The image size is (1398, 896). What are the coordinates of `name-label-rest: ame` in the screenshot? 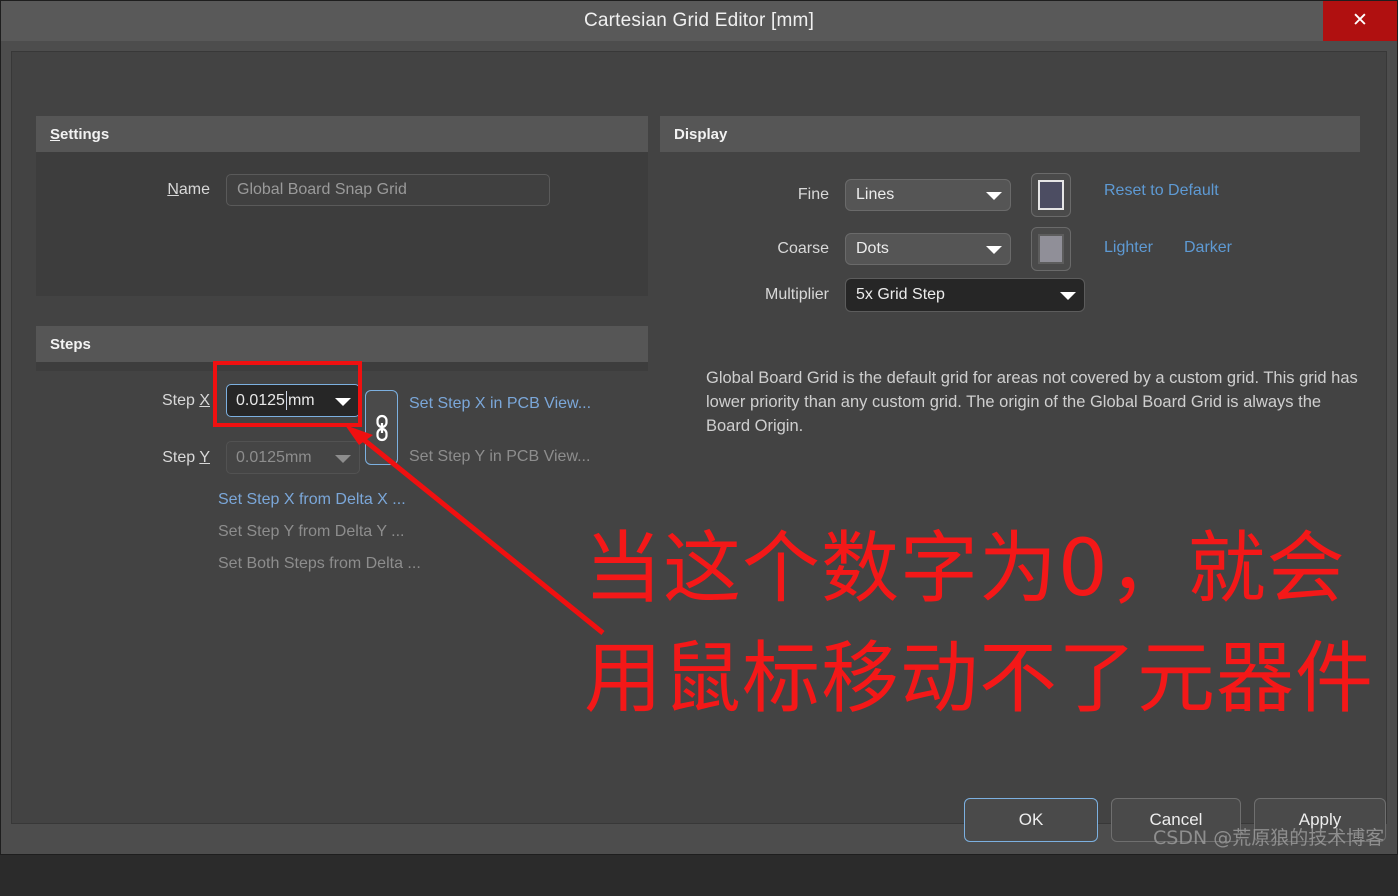 It's located at (194, 189).